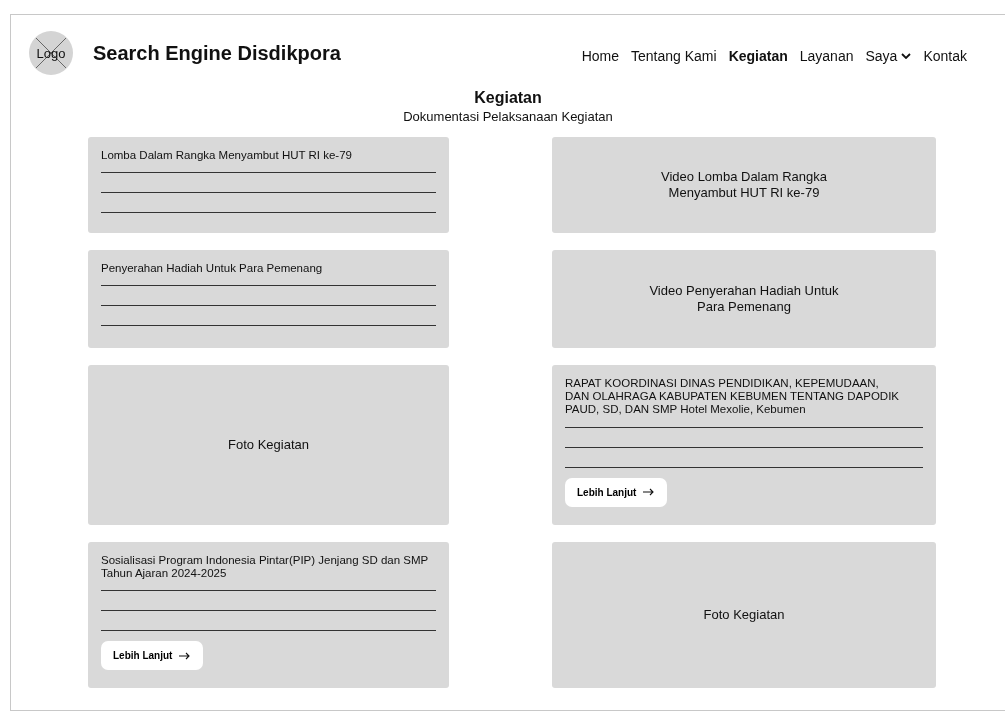  I want to click on page-title: Kegiatan, so click(508, 98).